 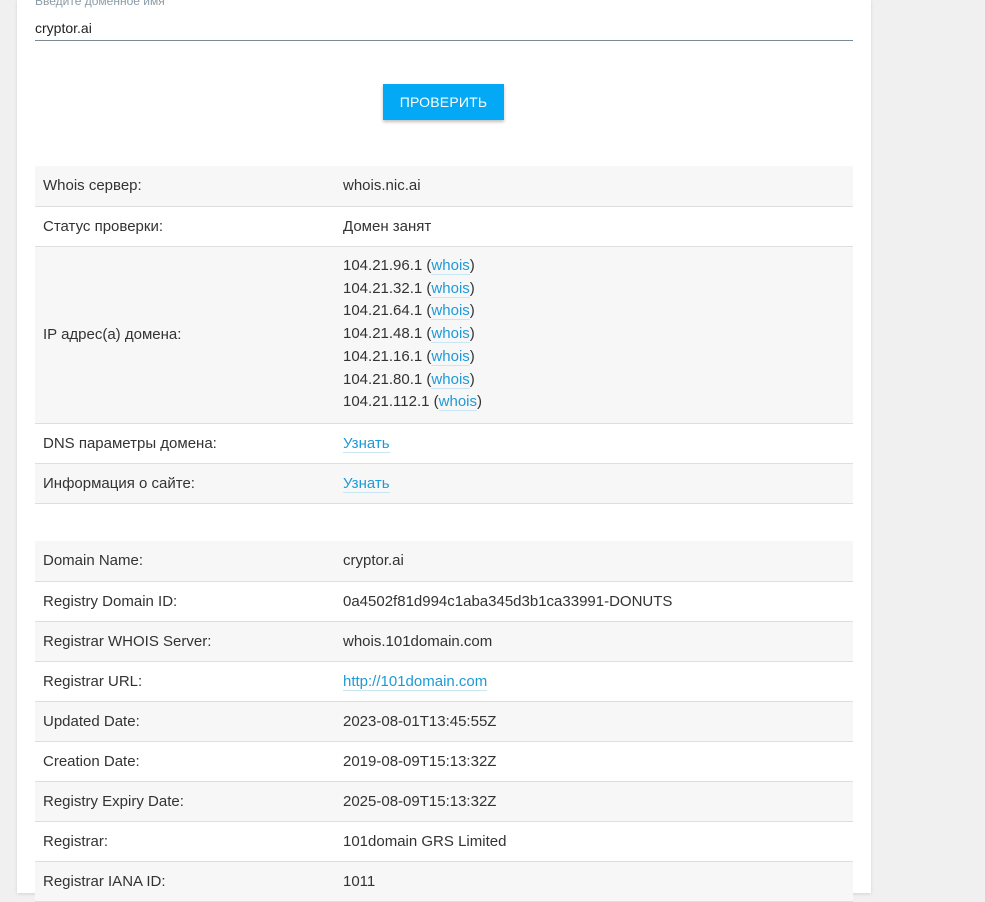 What do you see at coordinates (444, 28) in the screenshot?
I see `domain-input` at bounding box center [444, 28].